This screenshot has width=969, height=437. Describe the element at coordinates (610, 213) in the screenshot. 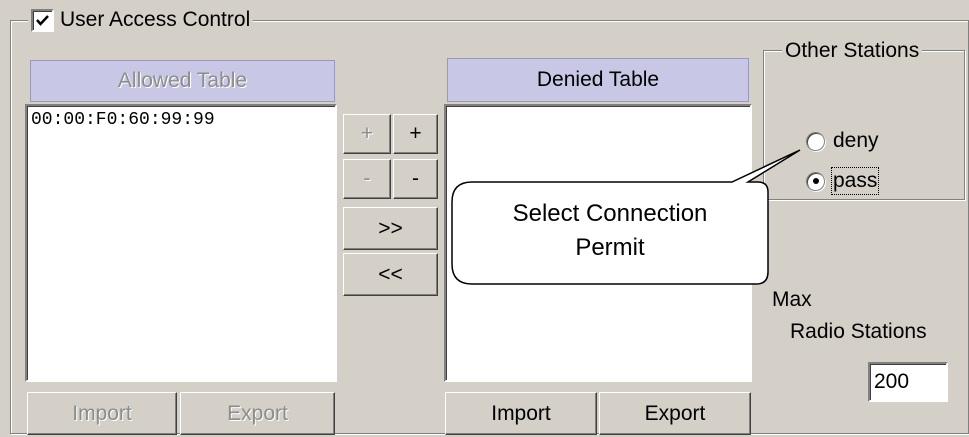

I see `callout-line-1: Select Connection` at that location.